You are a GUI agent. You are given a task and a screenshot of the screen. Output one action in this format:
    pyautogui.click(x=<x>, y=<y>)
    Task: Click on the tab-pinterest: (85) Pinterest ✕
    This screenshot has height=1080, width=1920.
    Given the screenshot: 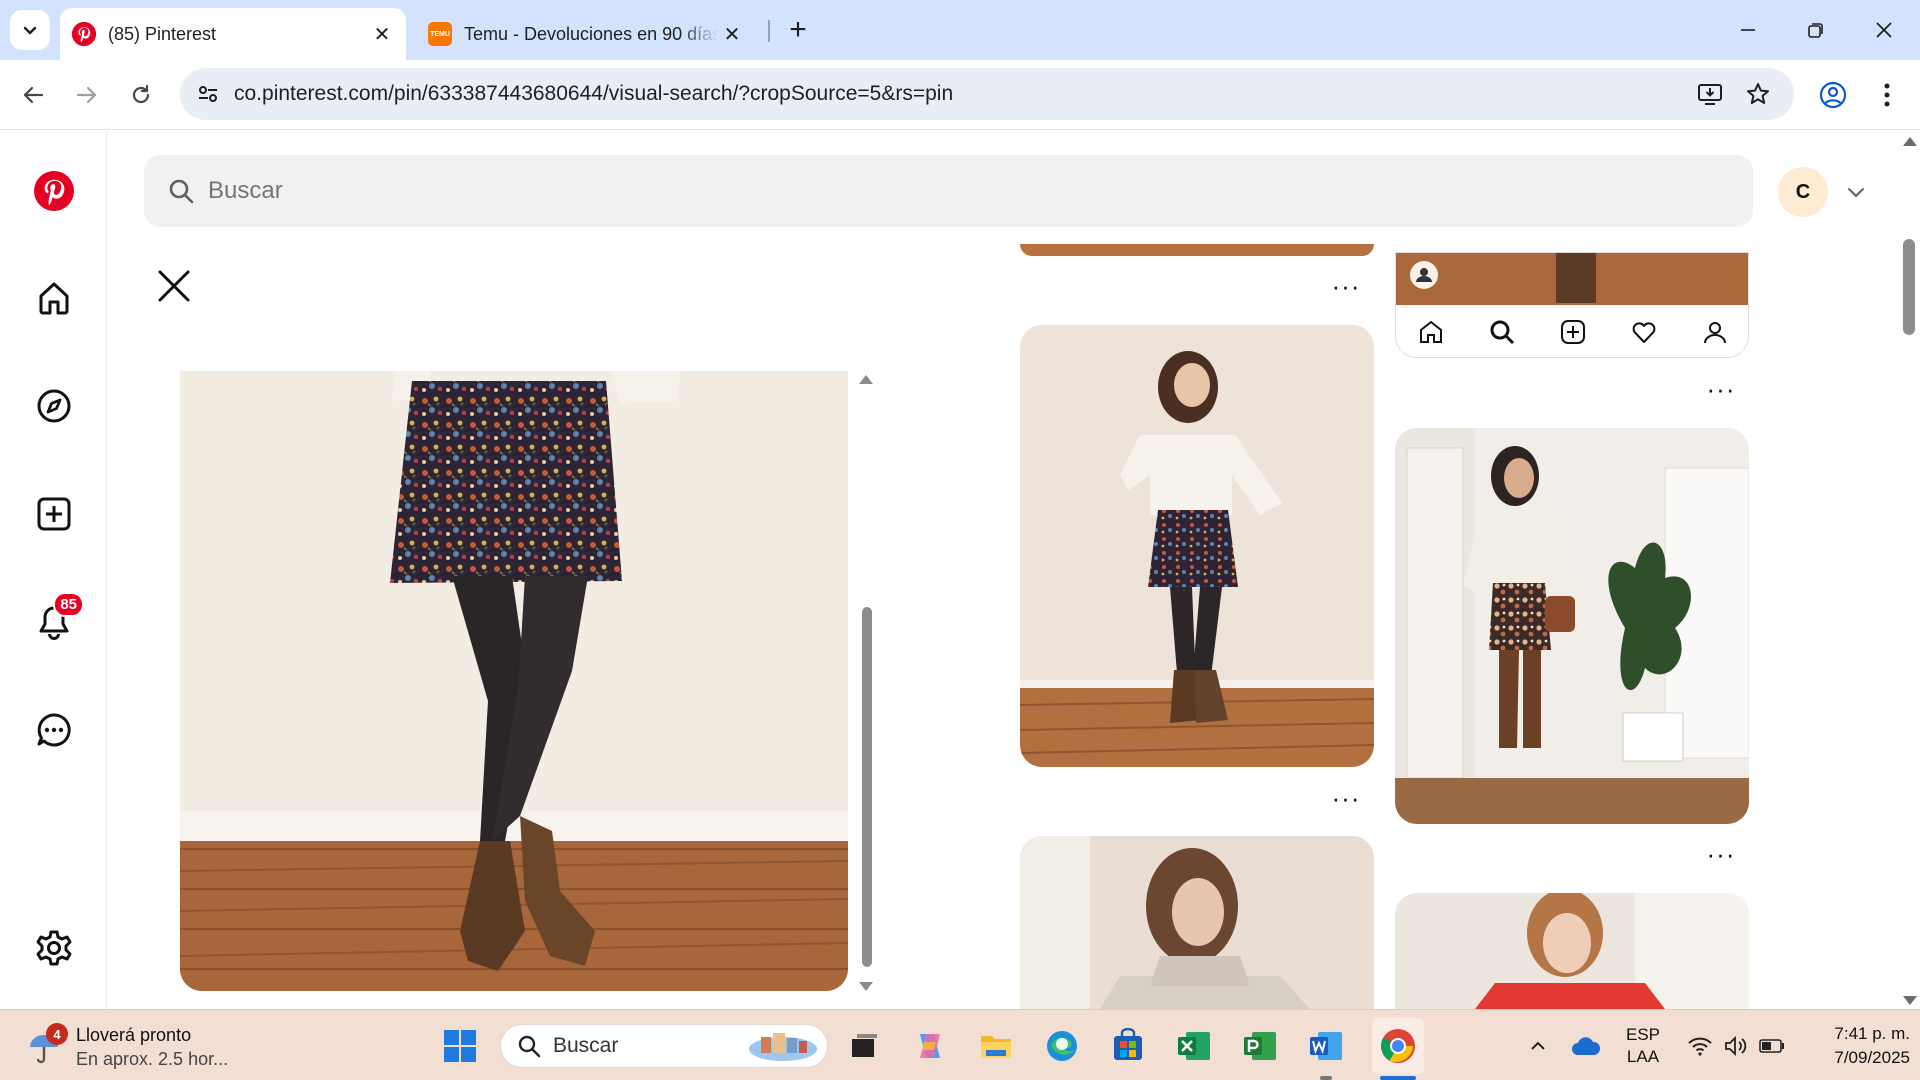 What is the action you would take?
    pyautogui.click(x=233, y=34)
    